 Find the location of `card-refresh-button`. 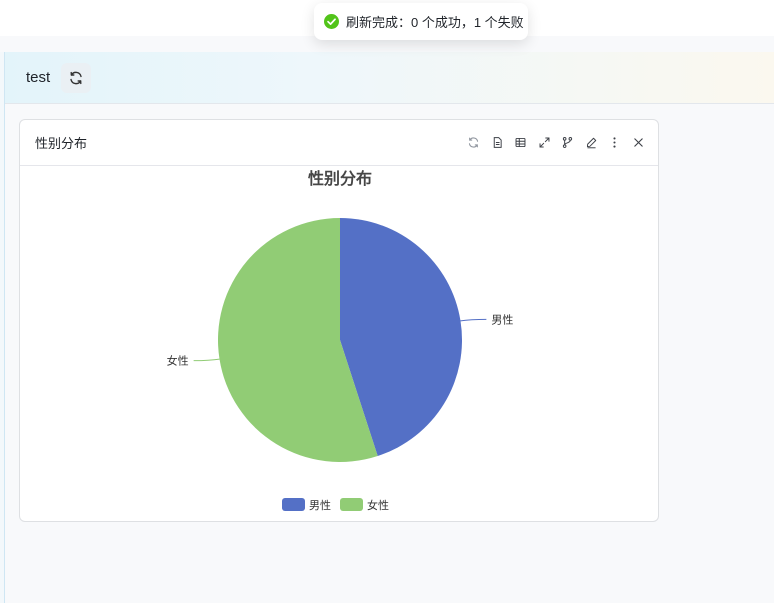

card-refresh-button is located at coordinates (474, 142).